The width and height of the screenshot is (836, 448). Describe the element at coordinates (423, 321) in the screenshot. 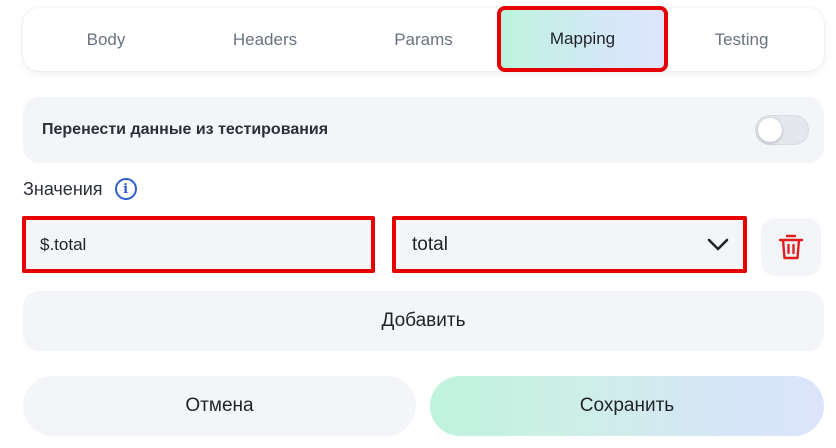

I see `add-mapping-button: Добавить` at that location.